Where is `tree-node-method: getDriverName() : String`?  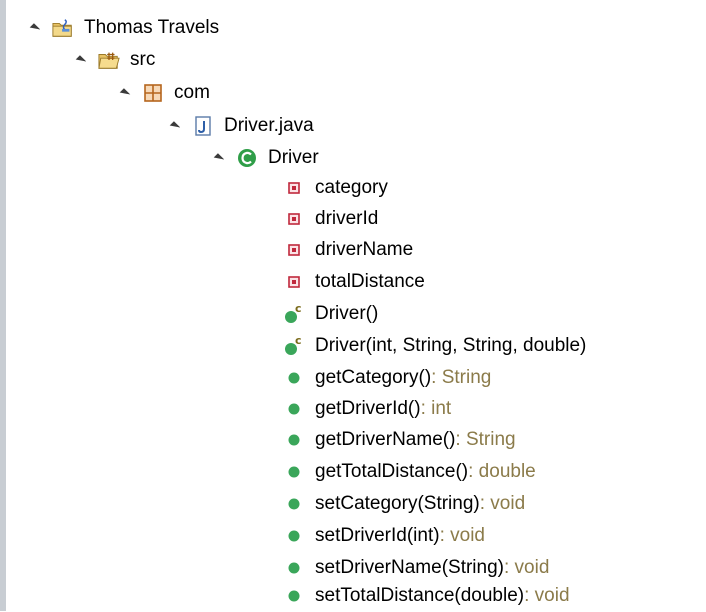
tree-node-method: getDriverName() : String is located at coordinates (399, 440).